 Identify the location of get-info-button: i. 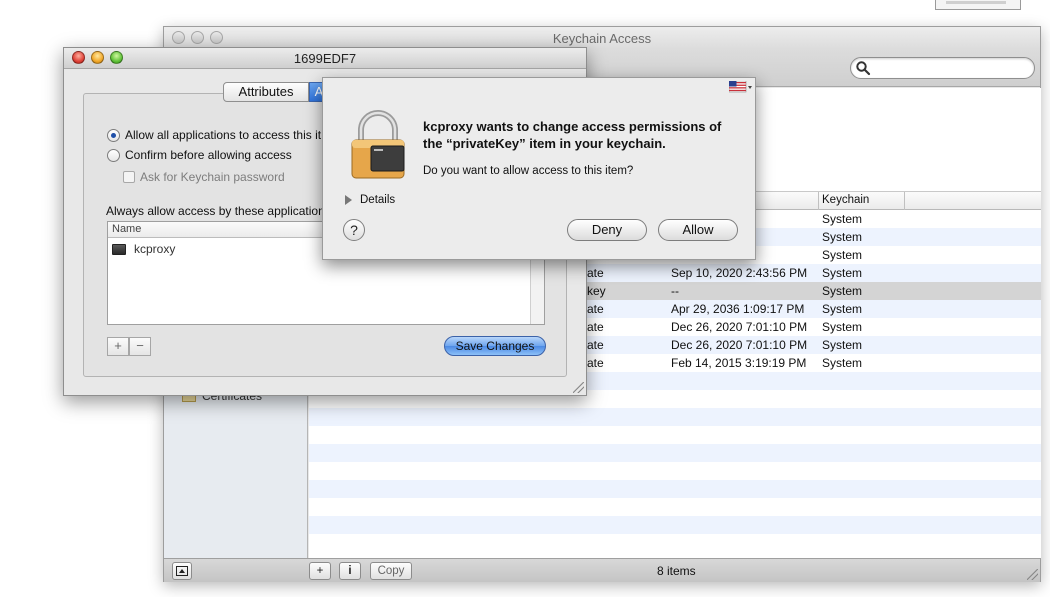
(350, 571).